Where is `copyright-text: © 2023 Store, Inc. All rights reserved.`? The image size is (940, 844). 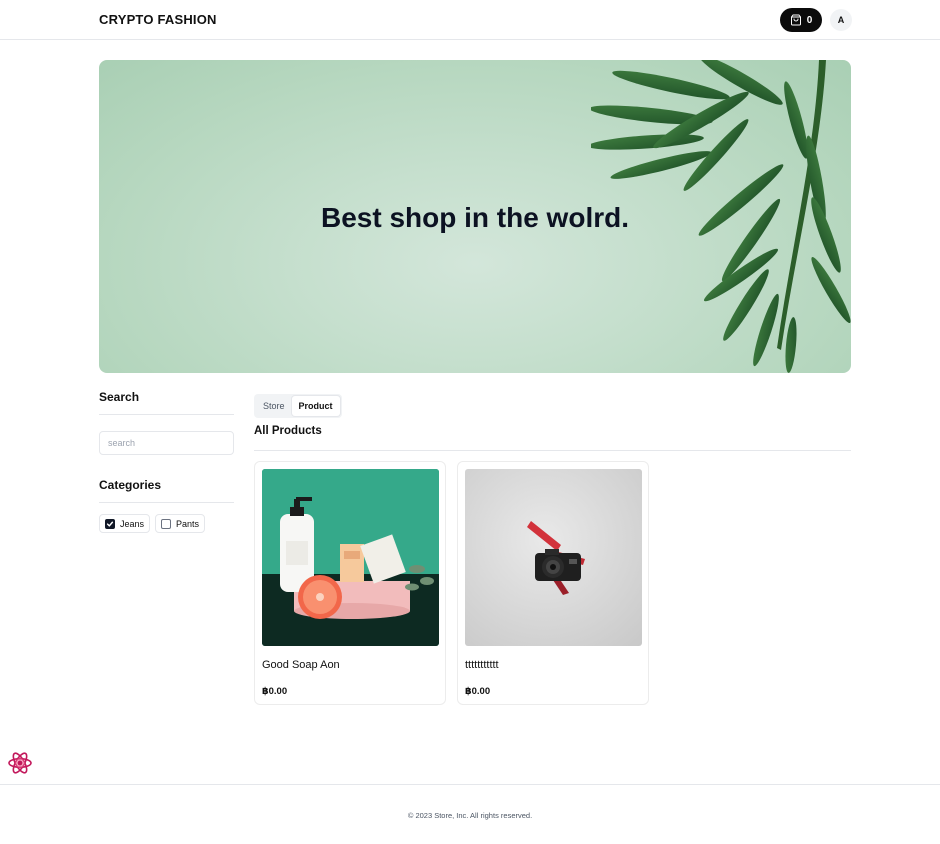
copyright-text: © 2023 Store, Inc. All rights reserved. is located at coordinates (470, 815).